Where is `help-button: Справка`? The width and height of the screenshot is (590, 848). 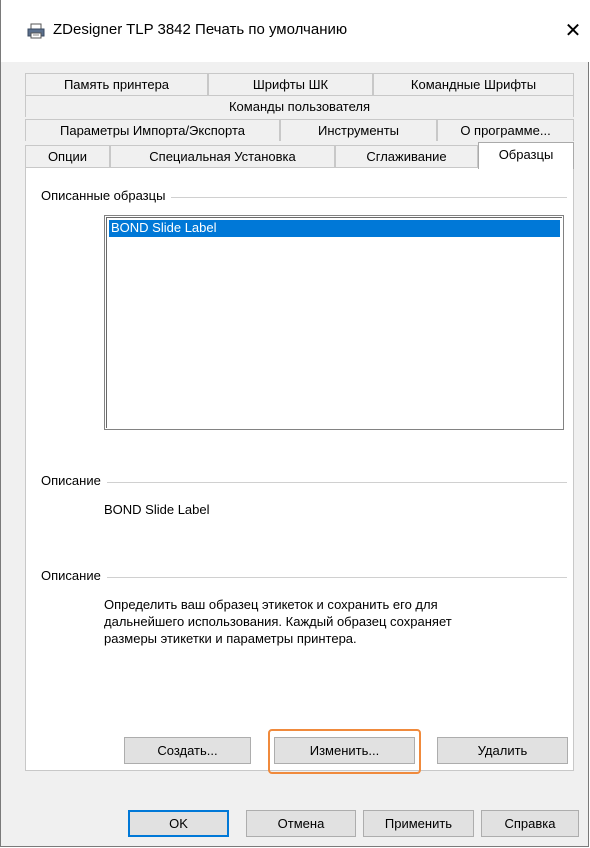 help-button: Справка is located at coordinates (530, 823).